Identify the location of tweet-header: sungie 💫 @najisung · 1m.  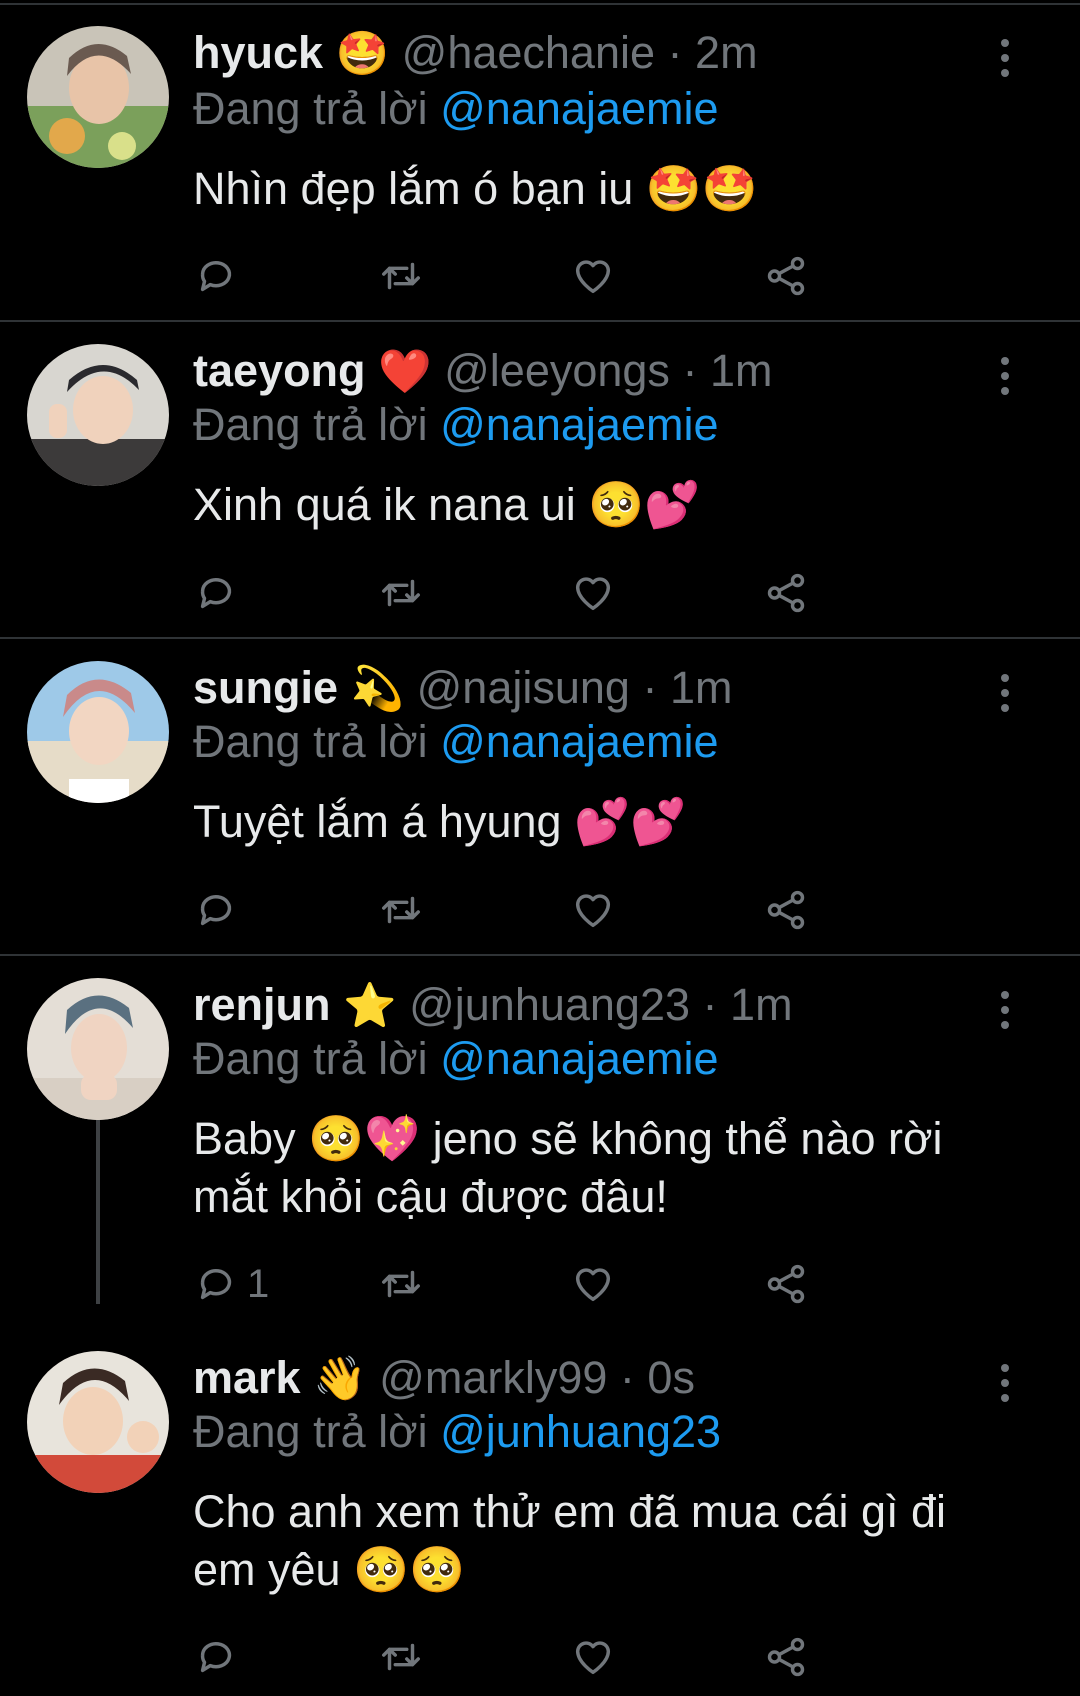
(462, 688).